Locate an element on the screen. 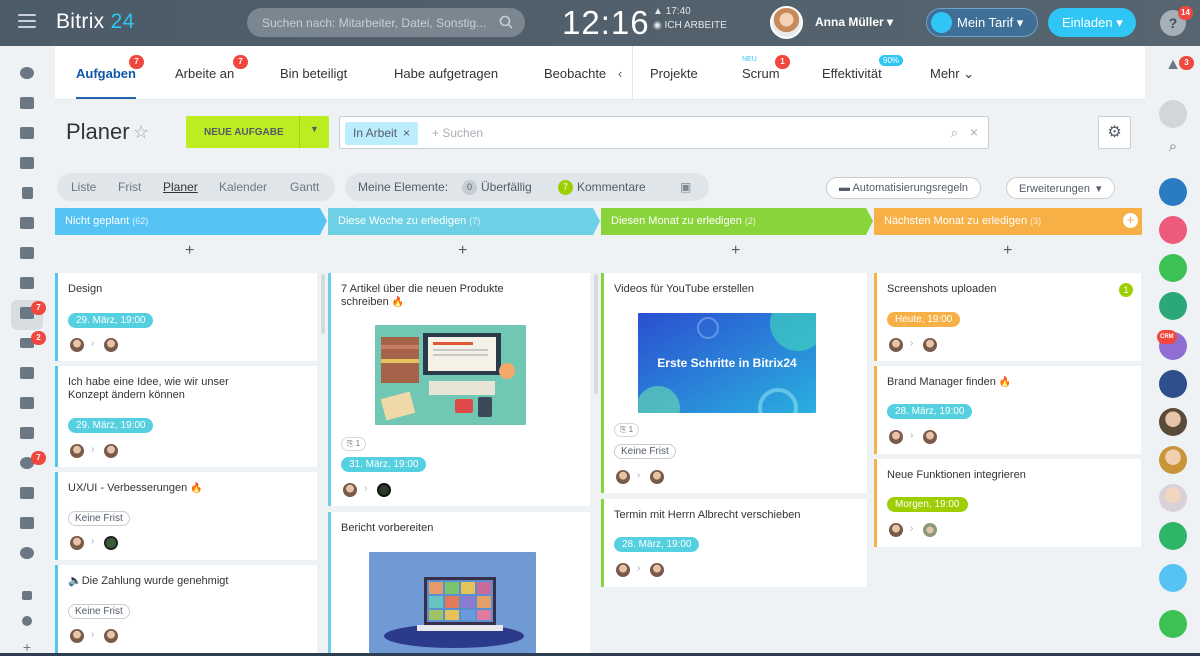 Image resolution: width=1200 pixels, height=656 pixels. chat-icon is located at coordinates (27, 133).